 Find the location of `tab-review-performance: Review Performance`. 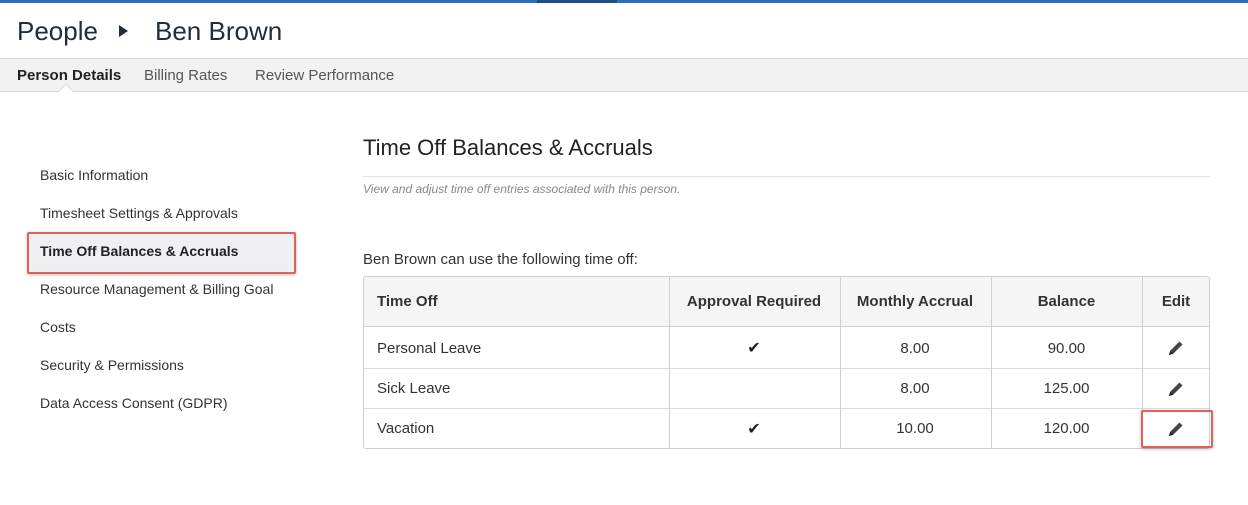

tab-review-performance: Review Performance is located at coordinates (324, 75).